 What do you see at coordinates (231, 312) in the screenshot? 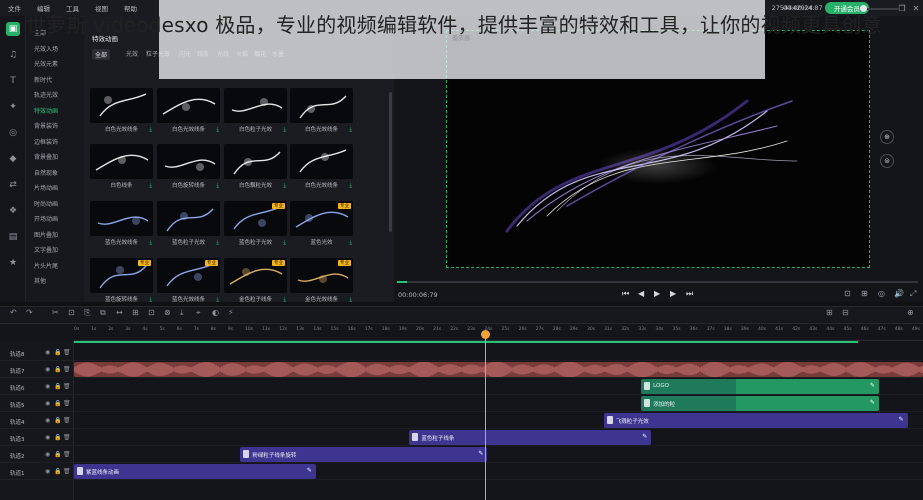
I see `toolbar-tool-icon: ⚡` at bounding box center [231, 312].